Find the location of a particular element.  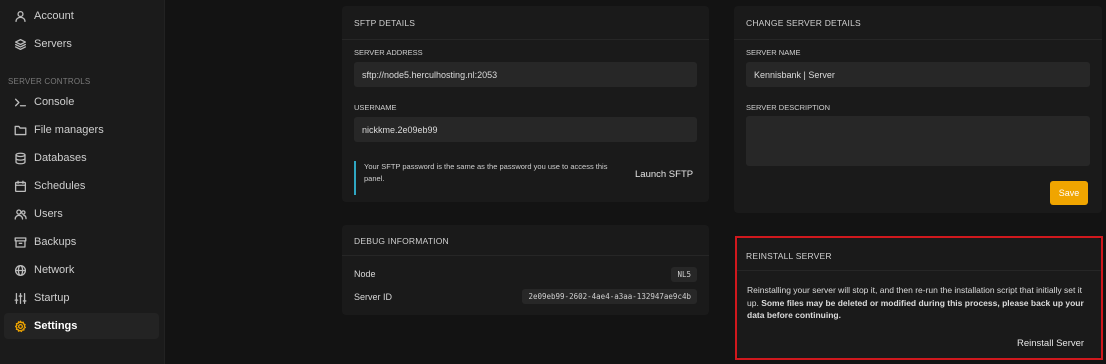

server-description-input is located at coordinates (918, 141).